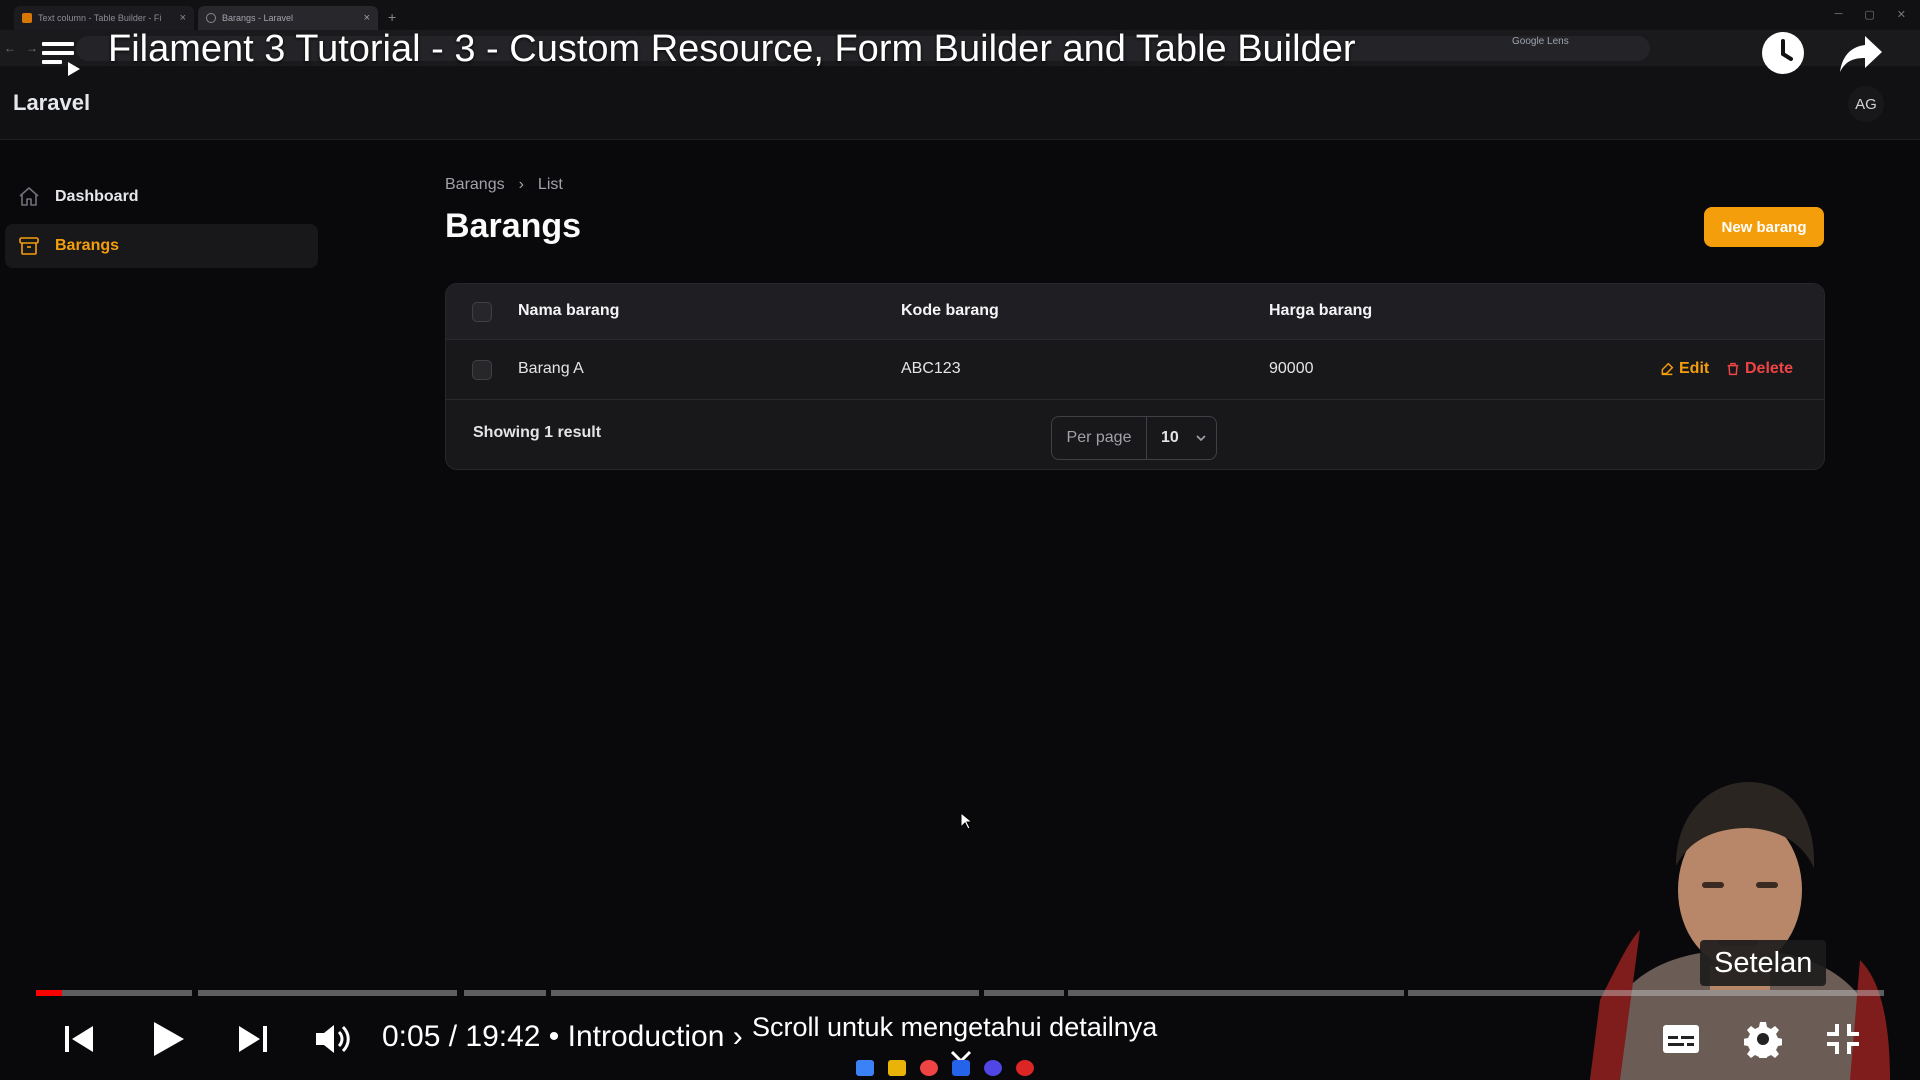 The image size is (1920, 1080). What do you see at coordinates (29, 246) in the screenshot?
I see `archive-box-icon` at bounding box center [29, 246].